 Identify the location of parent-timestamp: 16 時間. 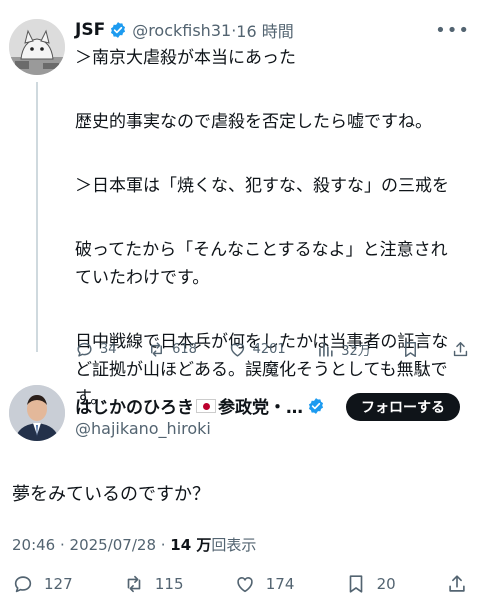
(264, 30).